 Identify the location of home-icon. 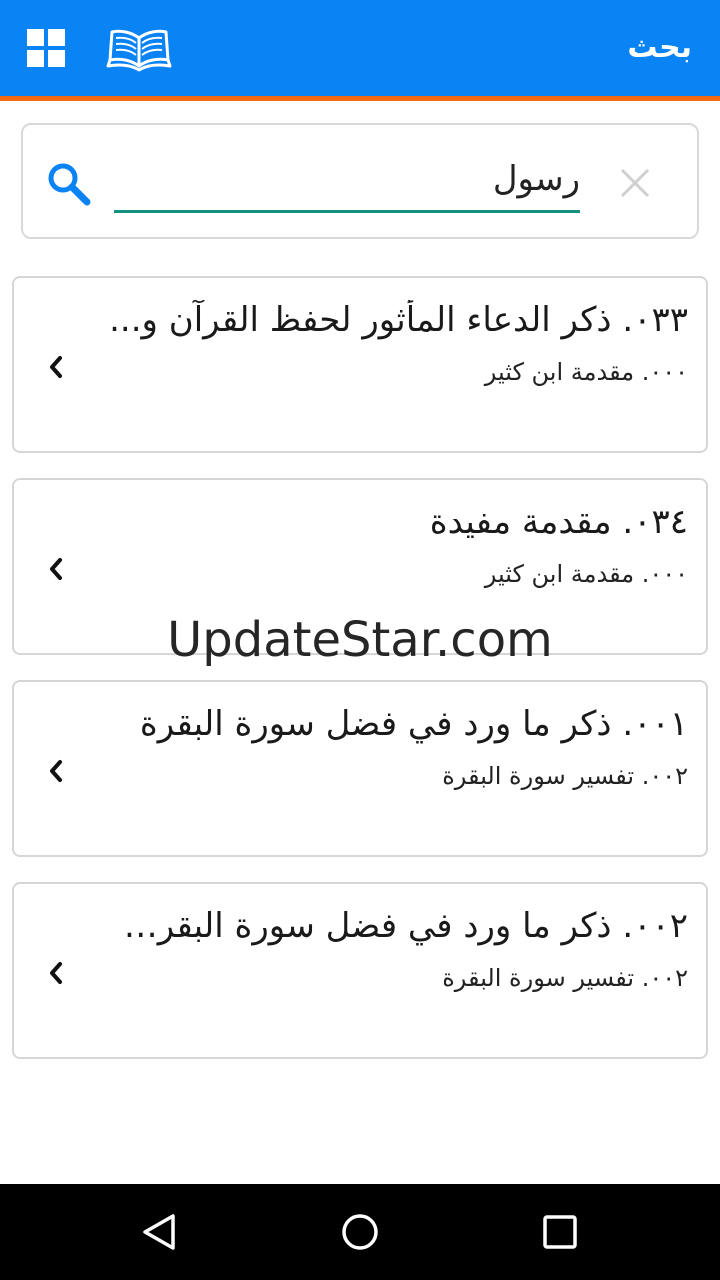
(360, 1232).